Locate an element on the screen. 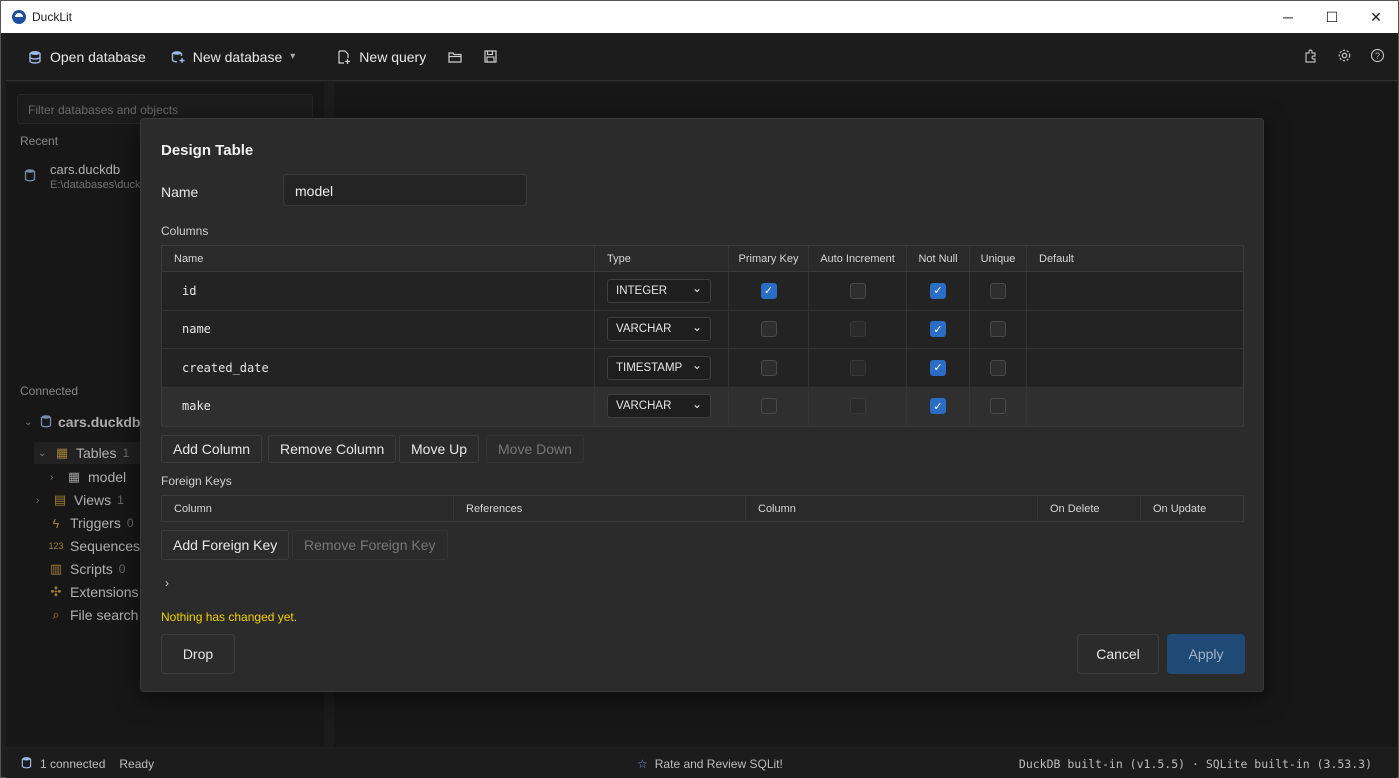 This screenshot has height=778, width=1399. column-type-select: TIMESTAMP ⌄ is located at coordinates (659, 367).